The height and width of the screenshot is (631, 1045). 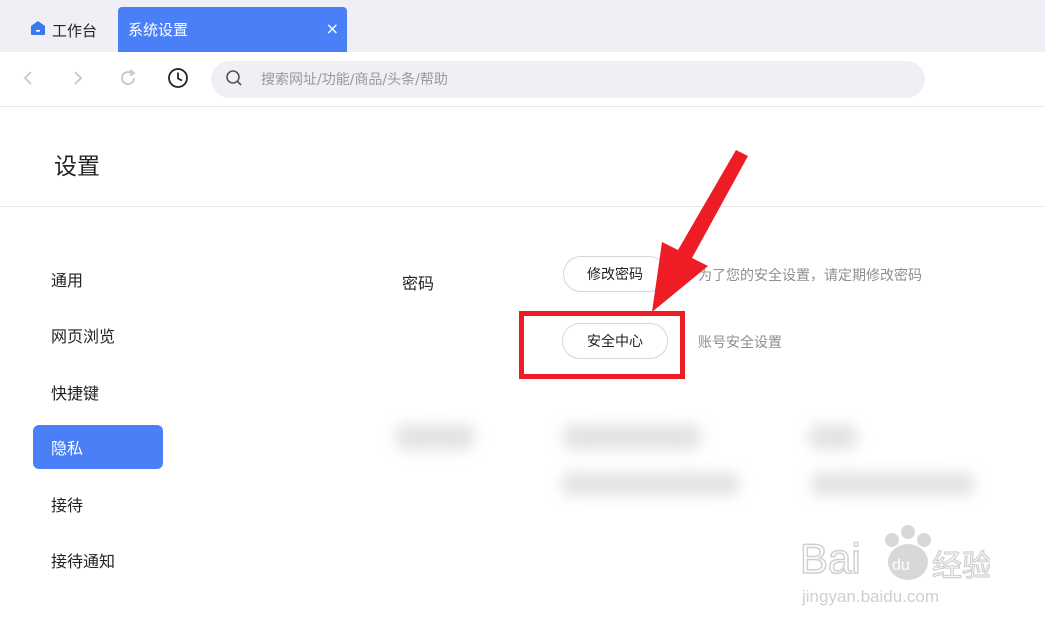 What do you see at coordinates (561, 79) in the screenshot?
I see `search-input` at bounding box center [561, 79].